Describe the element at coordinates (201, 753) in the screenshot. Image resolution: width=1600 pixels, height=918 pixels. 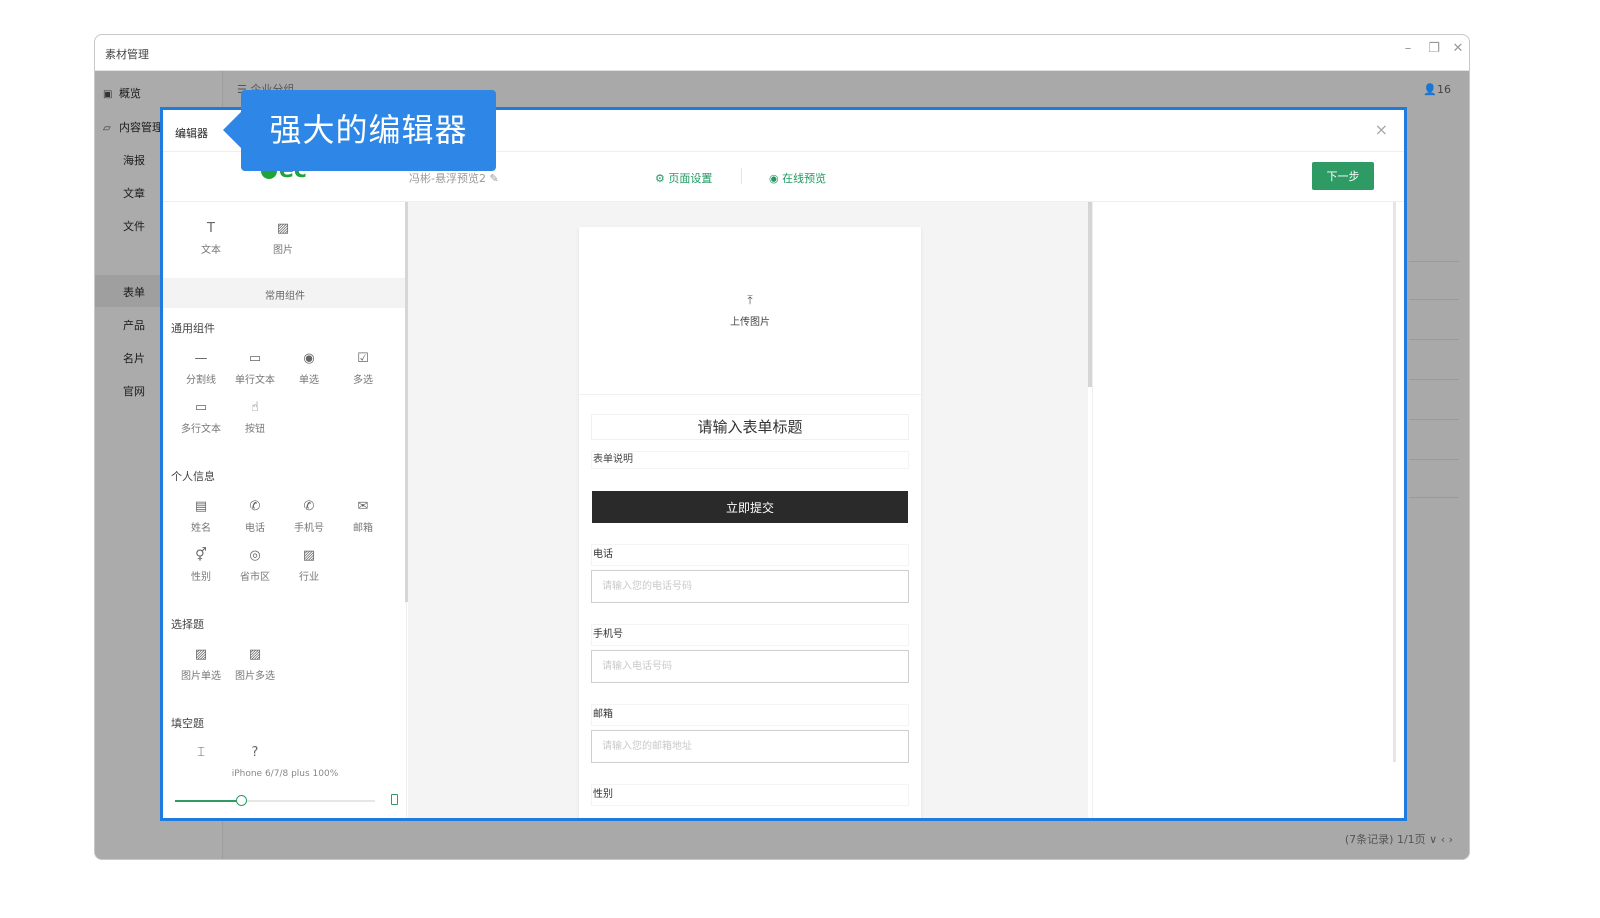
I see `component-fill-blank: ⌶` at that location.